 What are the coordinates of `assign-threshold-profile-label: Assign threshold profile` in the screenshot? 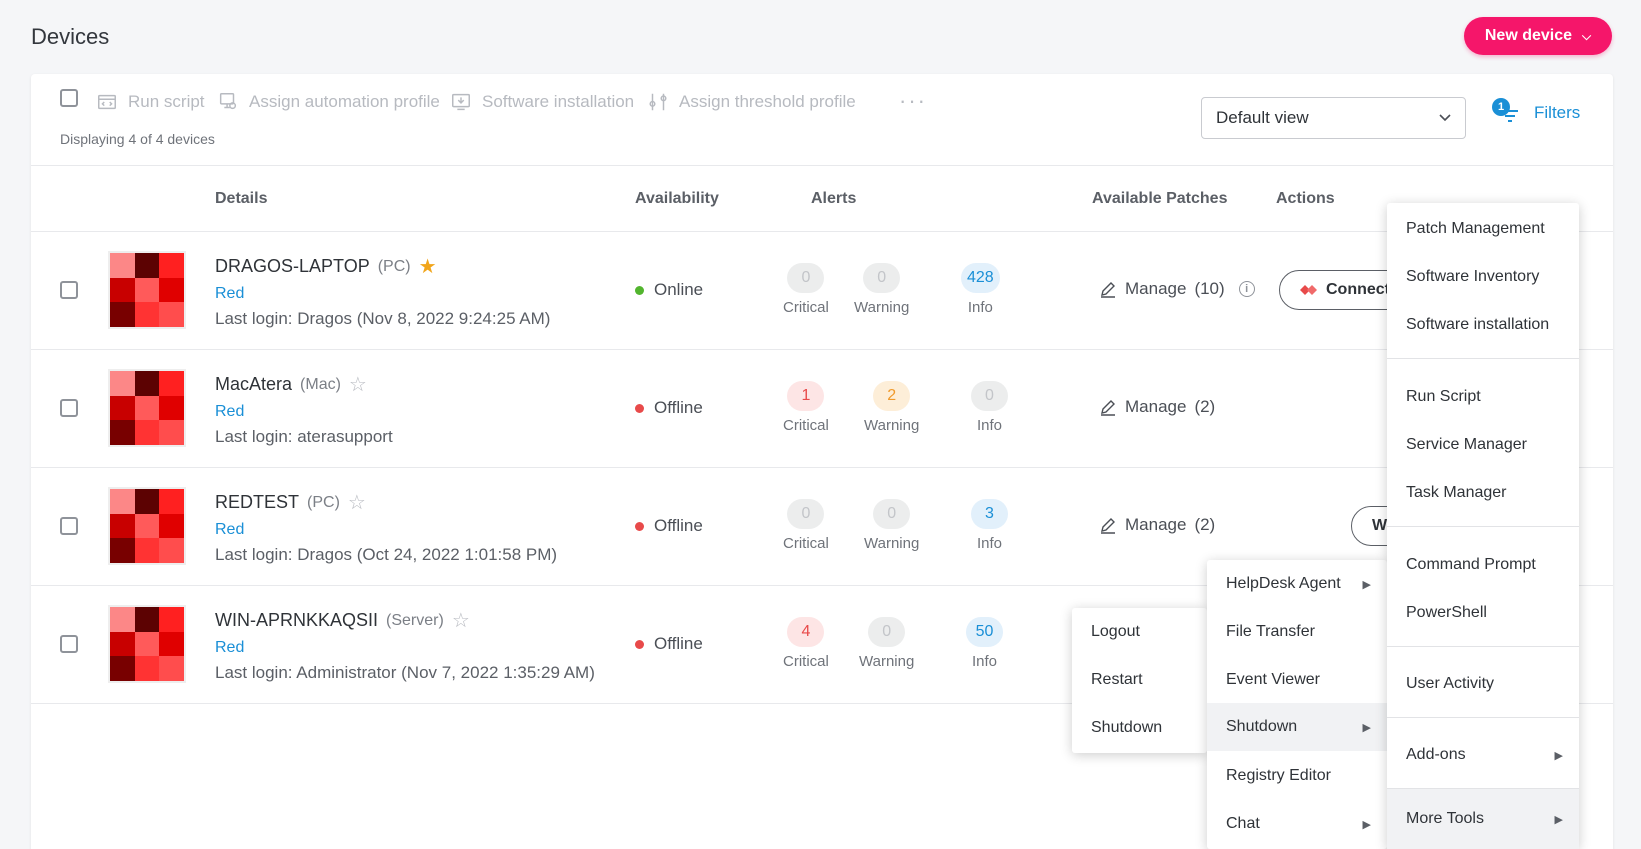 It's located at (767, 101).